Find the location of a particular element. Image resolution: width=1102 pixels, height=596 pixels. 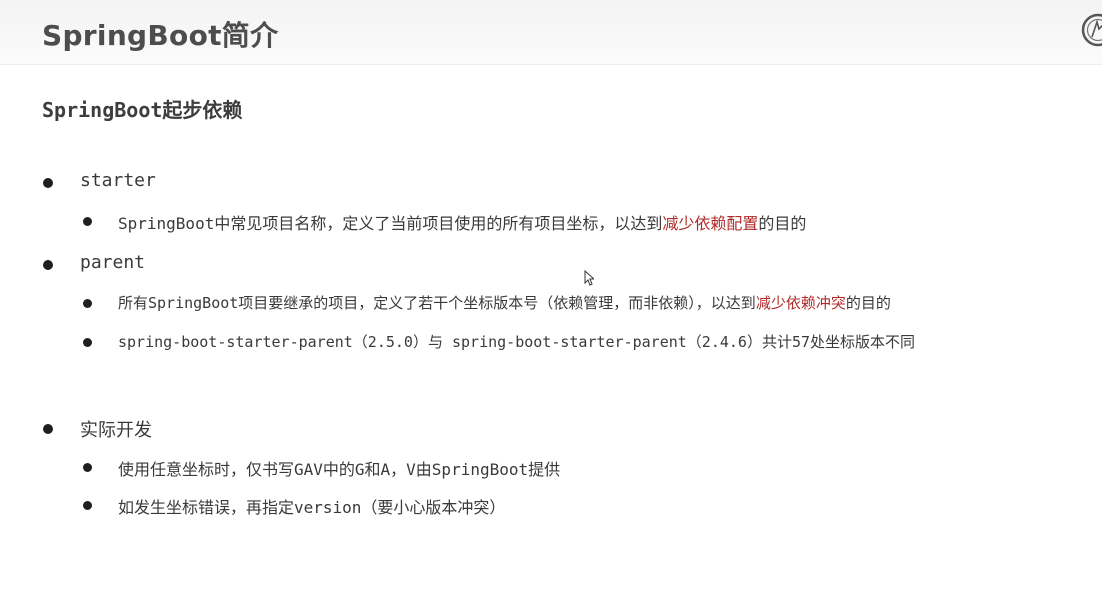

mouse-cursor-icon is located at coordinates (589, 278).